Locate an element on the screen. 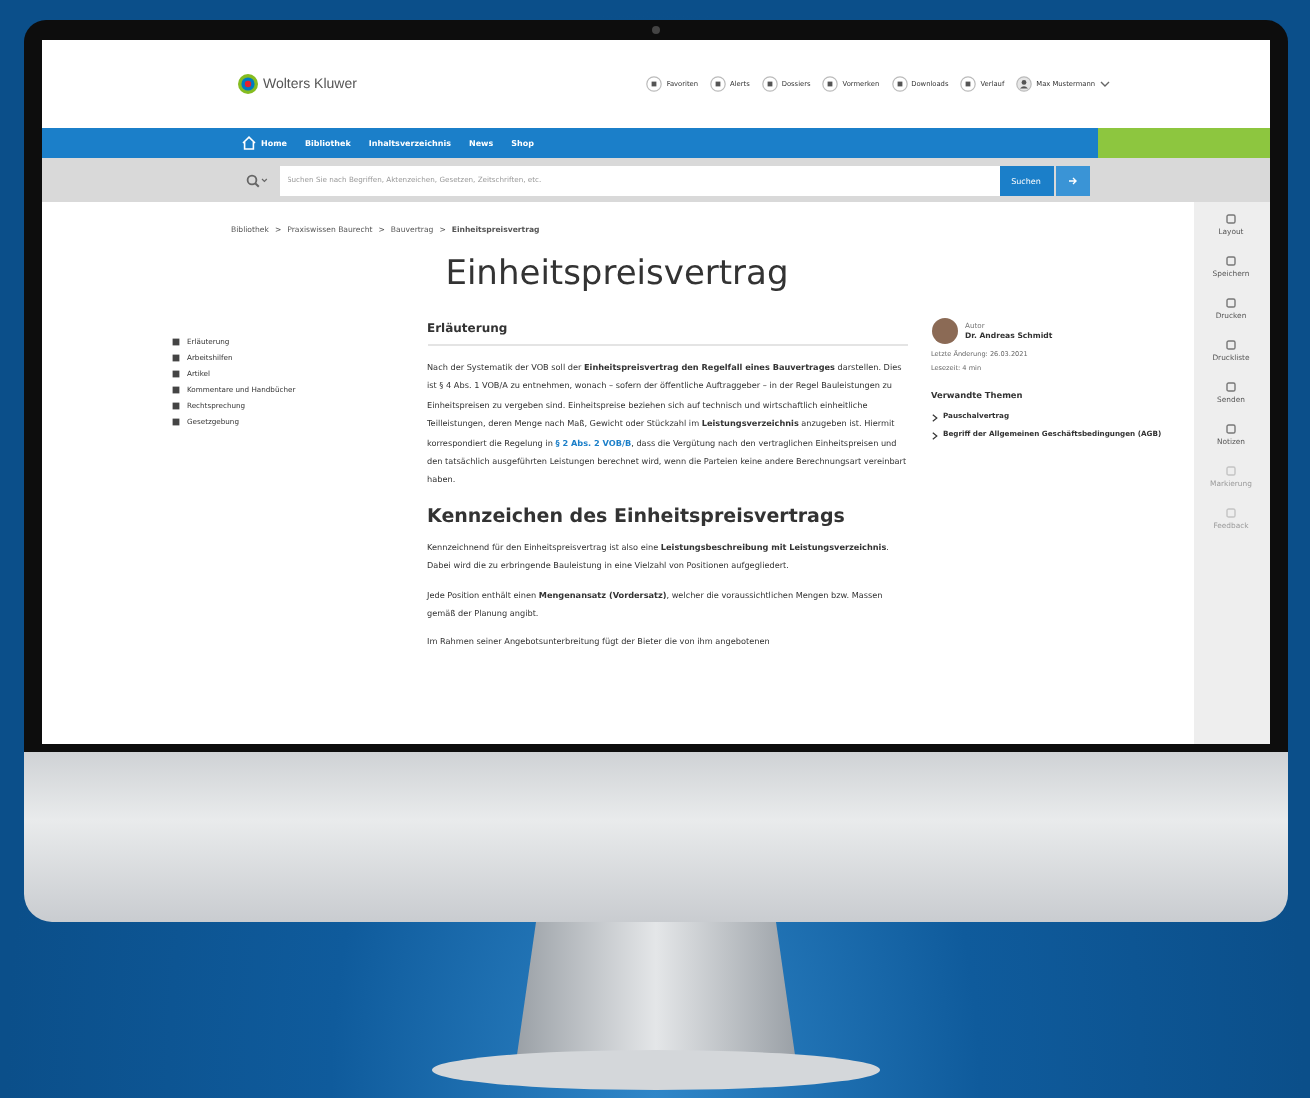 The width and height of the screenshot is (1310, 1098). home-icon is located at coordinates (248, 143).